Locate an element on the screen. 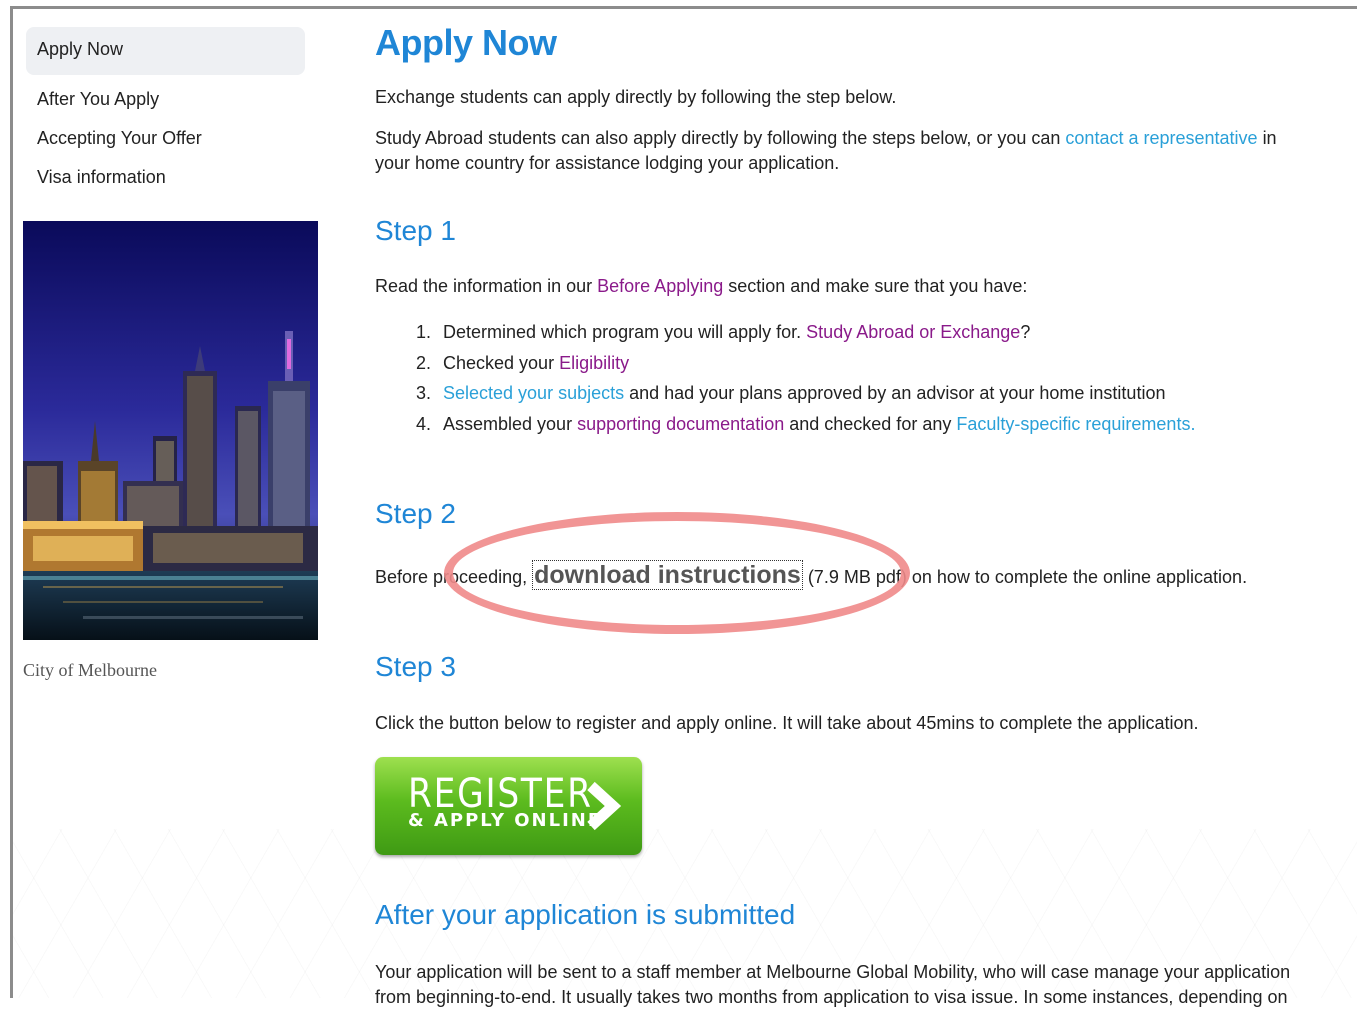 This screenshot has width=1357, height=1010. sidebar-item-apply-now: Apply Now is located at coordinates (80, 49).